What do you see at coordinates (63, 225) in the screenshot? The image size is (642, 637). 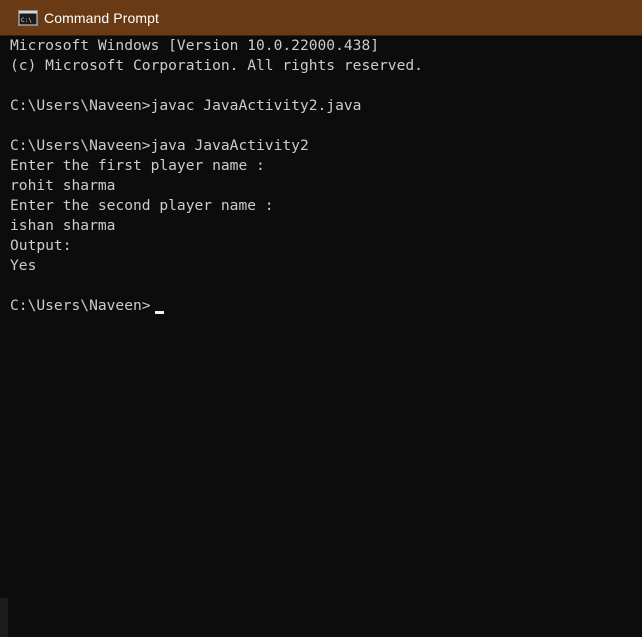 I see `console-line: ishan sharma` at bounding box center [63, 225].